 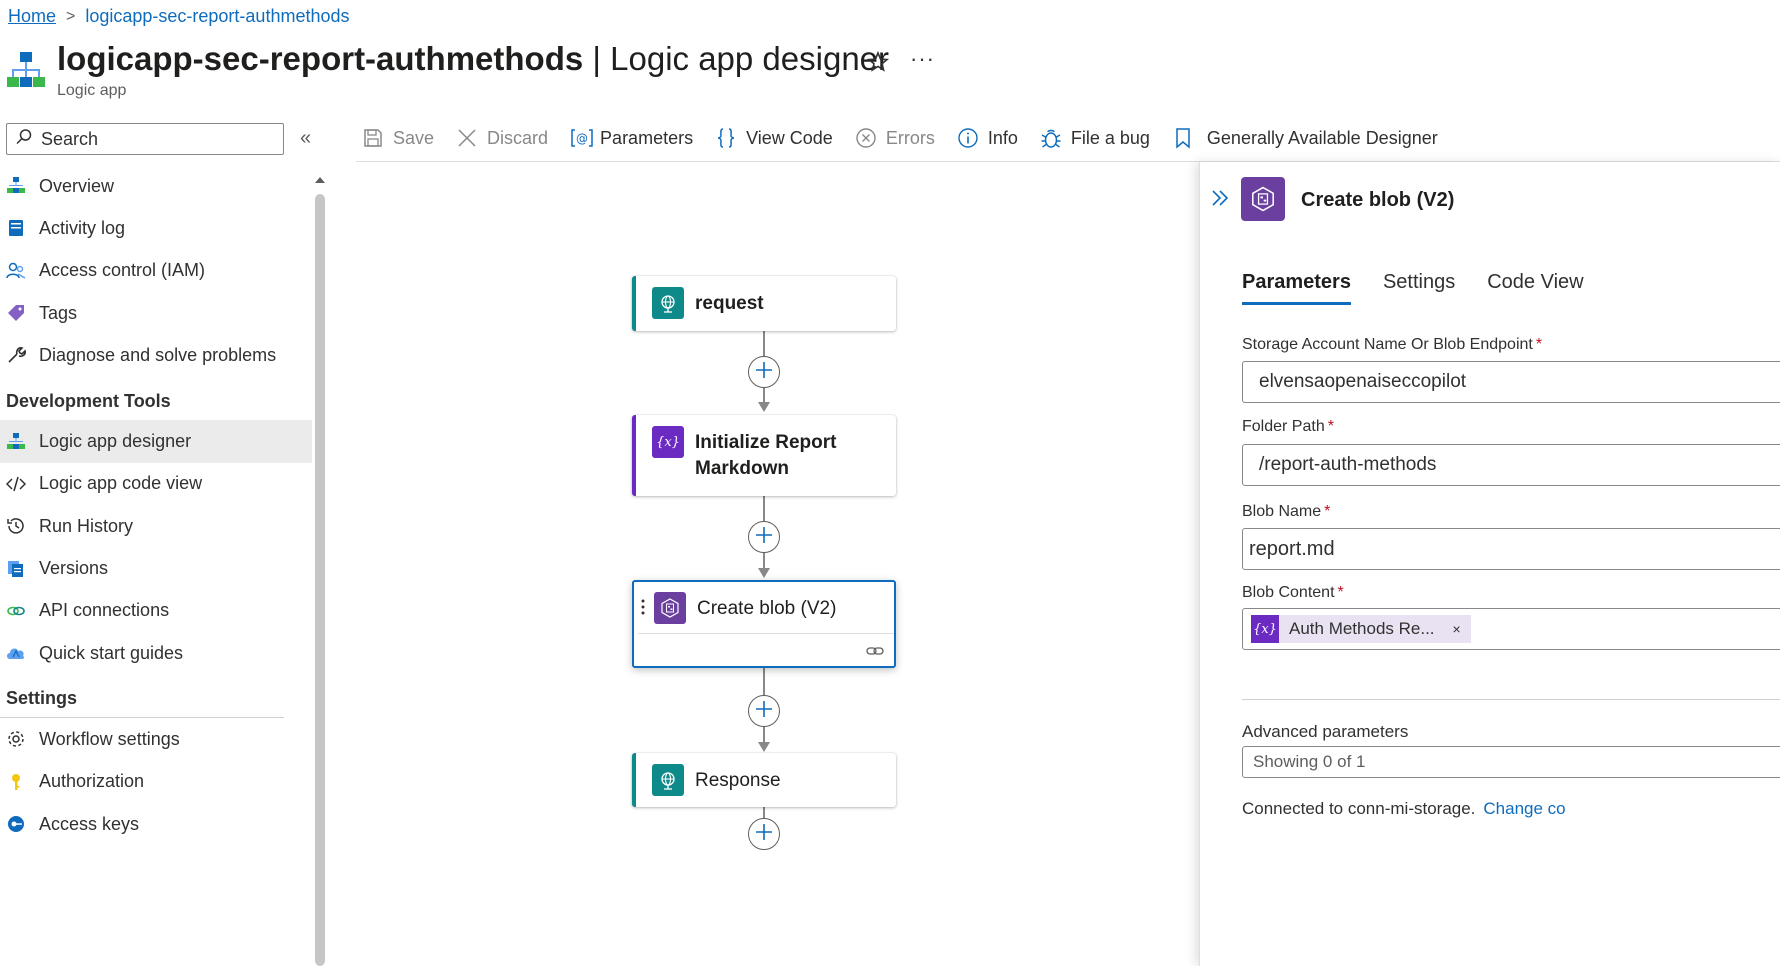 What do you see at coordinates (1309, 761) in the screenshot?
I see `dropdown-value: Showing 0 of 1` at bounding box center [1309, 761].